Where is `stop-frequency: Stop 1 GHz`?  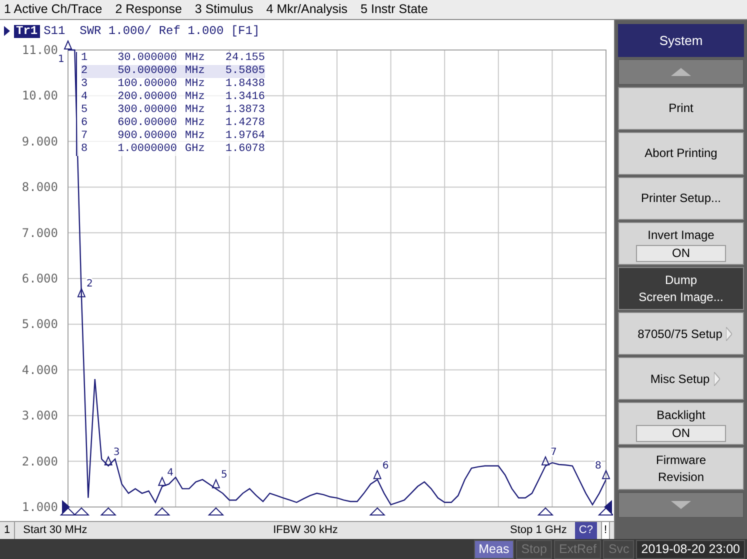
stop-frequency: Stop 1 GHz is located at coordinates (538, 530).